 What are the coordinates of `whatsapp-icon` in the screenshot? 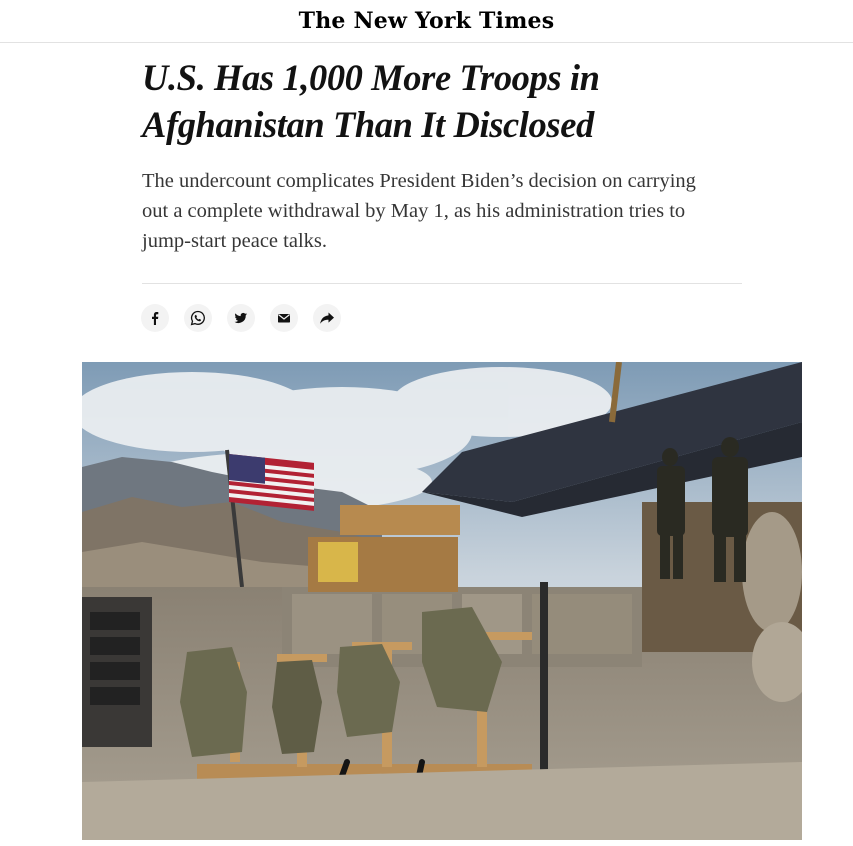 It's located at (197, 318).